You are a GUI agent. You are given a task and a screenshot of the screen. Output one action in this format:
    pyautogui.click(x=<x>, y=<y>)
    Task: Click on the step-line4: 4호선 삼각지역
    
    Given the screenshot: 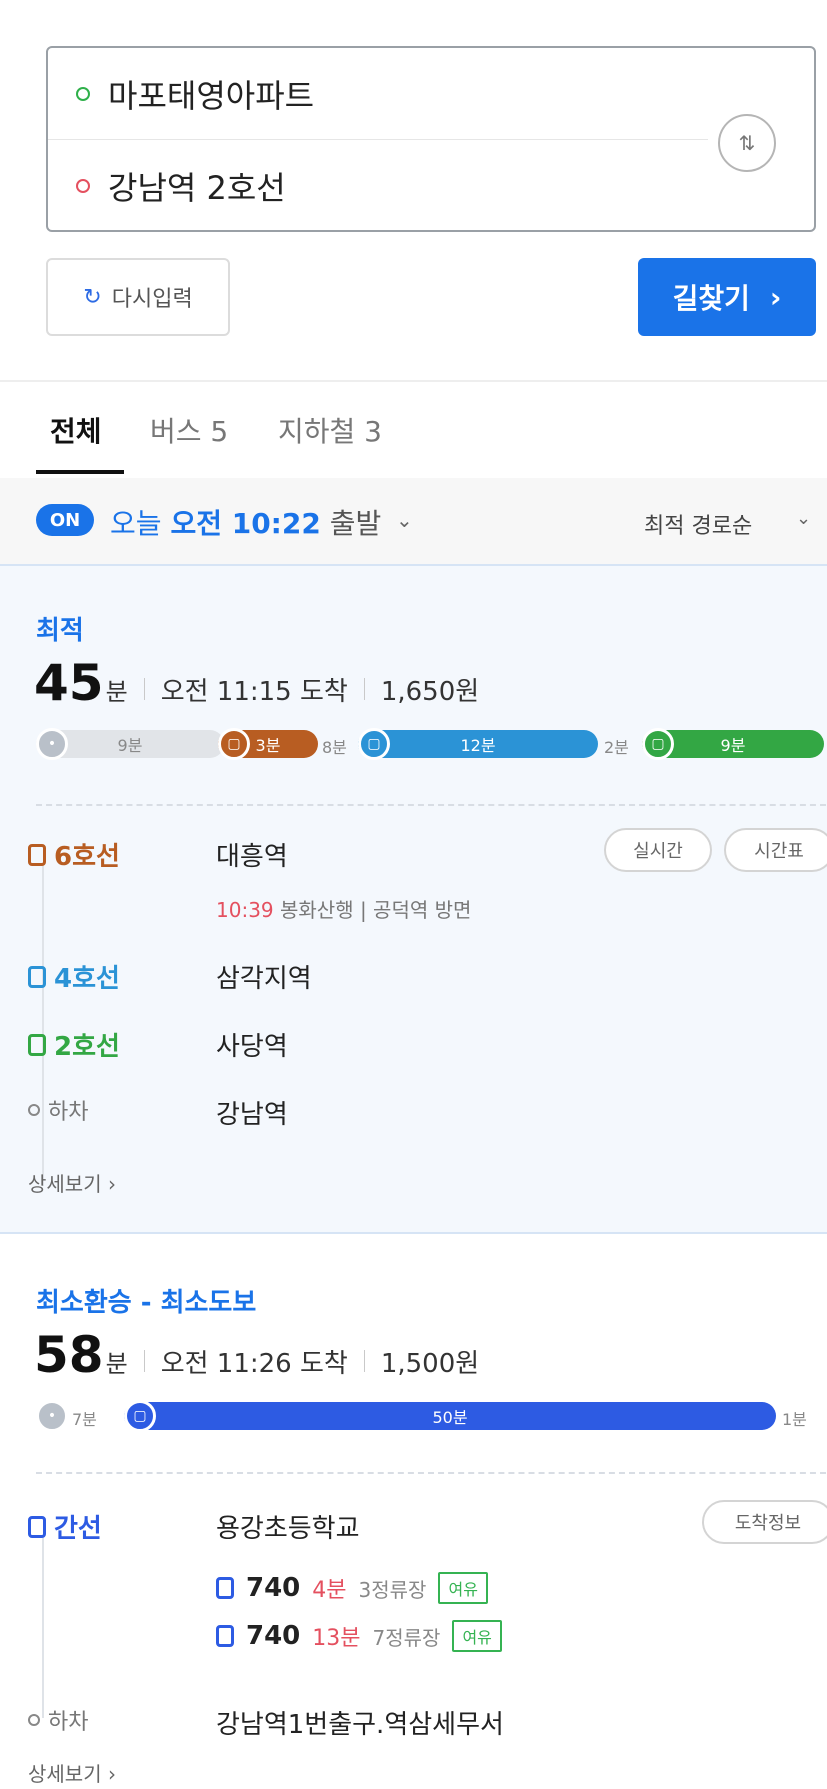 What is the action you would take?
    pyautogui.click(x=423, y=975)
    